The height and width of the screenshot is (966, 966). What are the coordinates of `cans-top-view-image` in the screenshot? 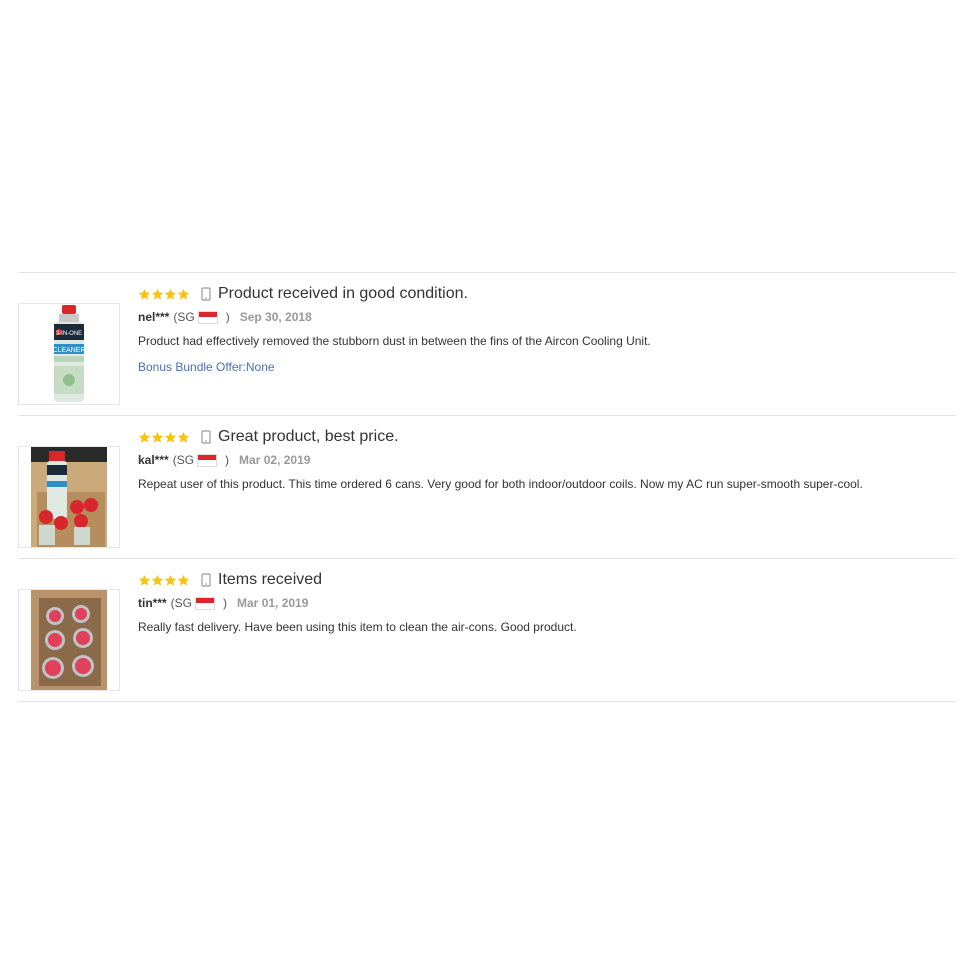 It's located at (69, 640).